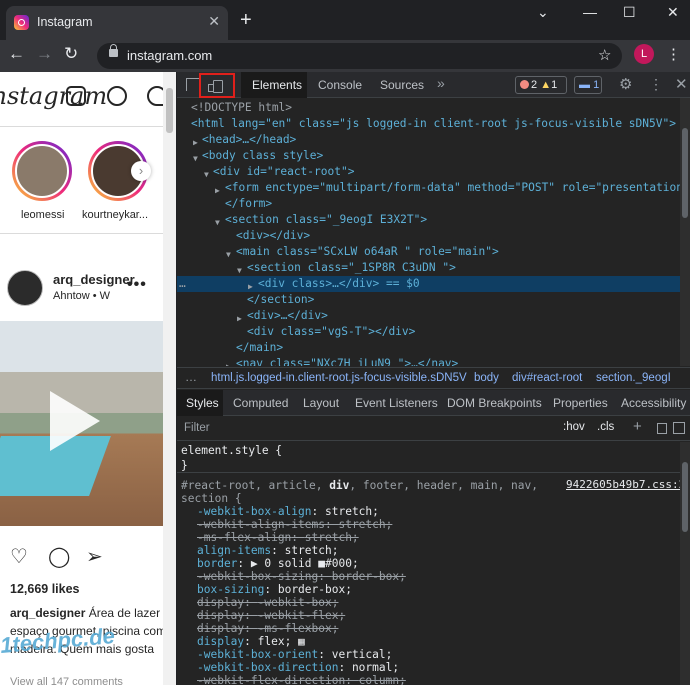 The width and height of the screenshot is (690, 685). I want to click on tab-close-icon: ✕, so click(214, 21).